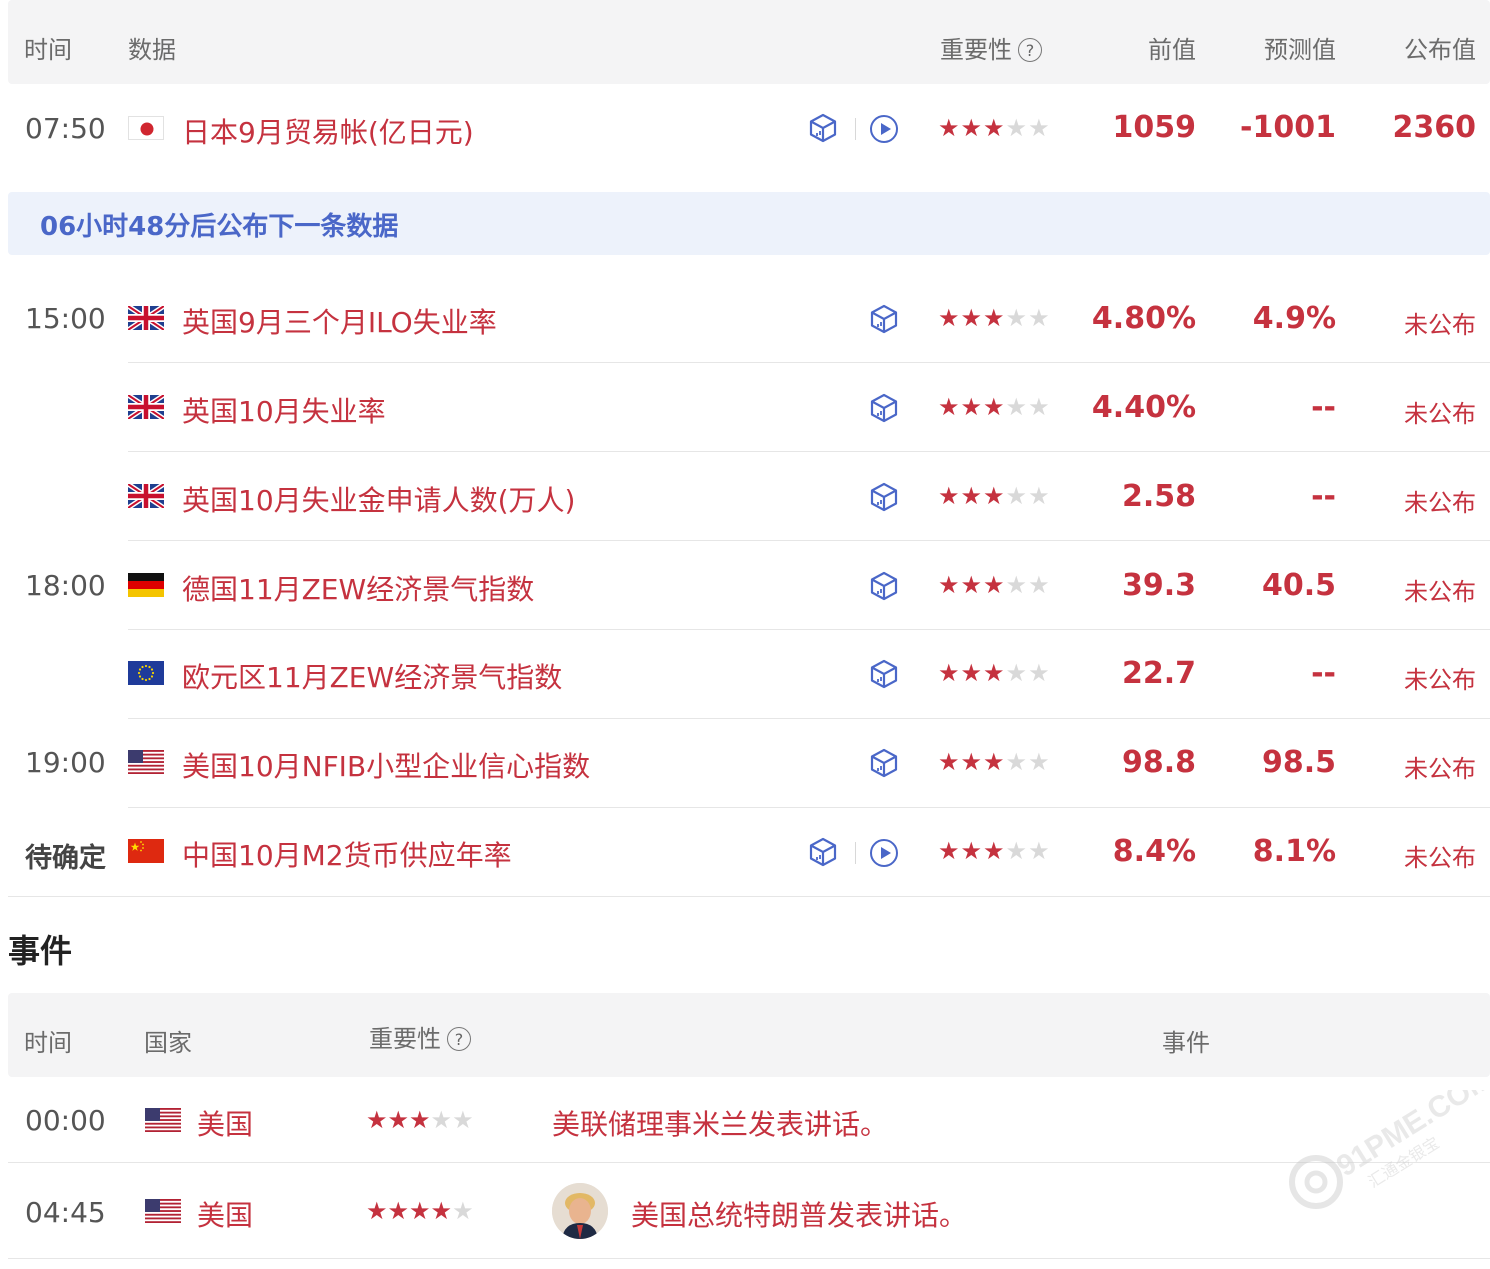 This screenshot has height=1269, width=1490. What do you see at coordinates (146, 128) in the screenshot?
I see `japan-flag-icon` at bounding box center [146, 128].